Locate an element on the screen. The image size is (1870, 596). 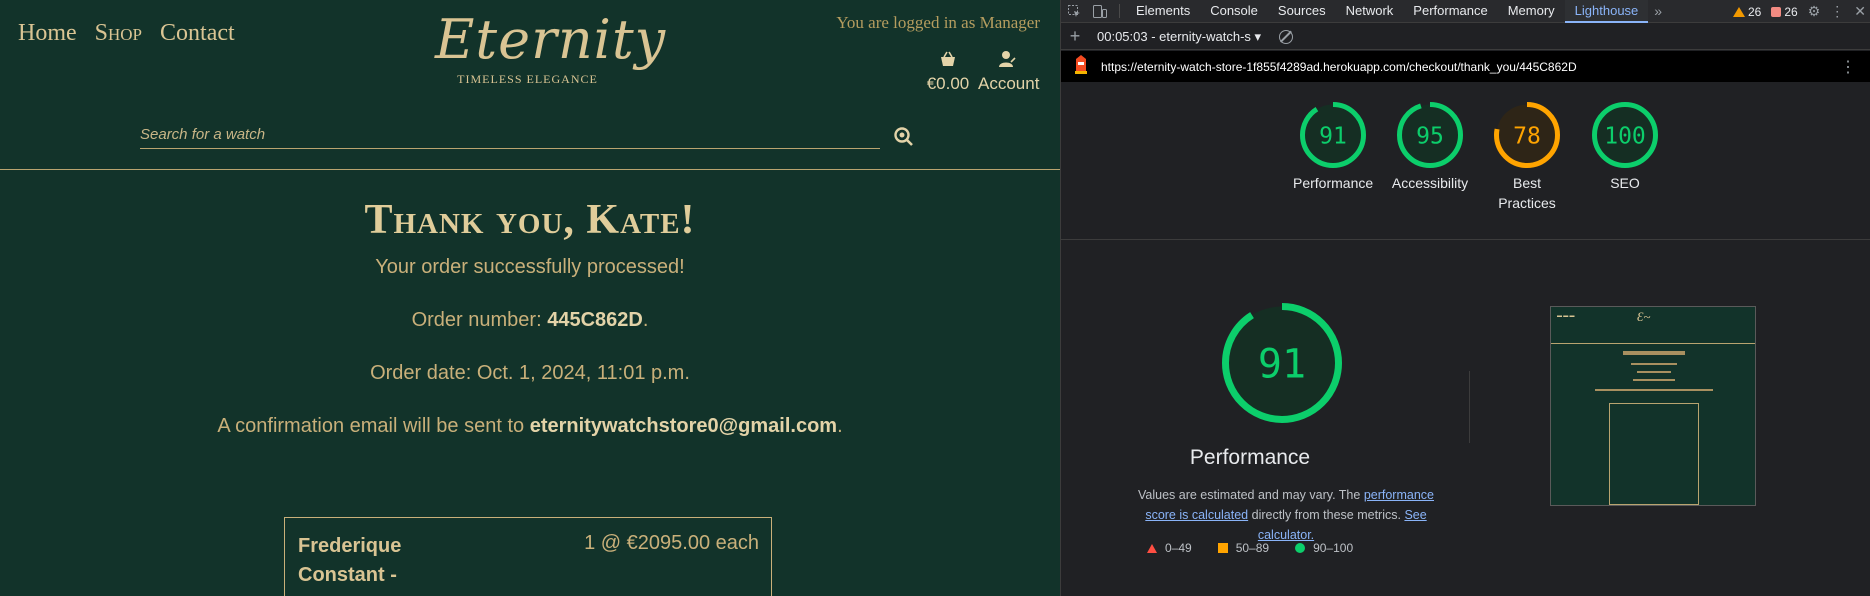
inspect-element-button is located at coordinates (1074, 11).